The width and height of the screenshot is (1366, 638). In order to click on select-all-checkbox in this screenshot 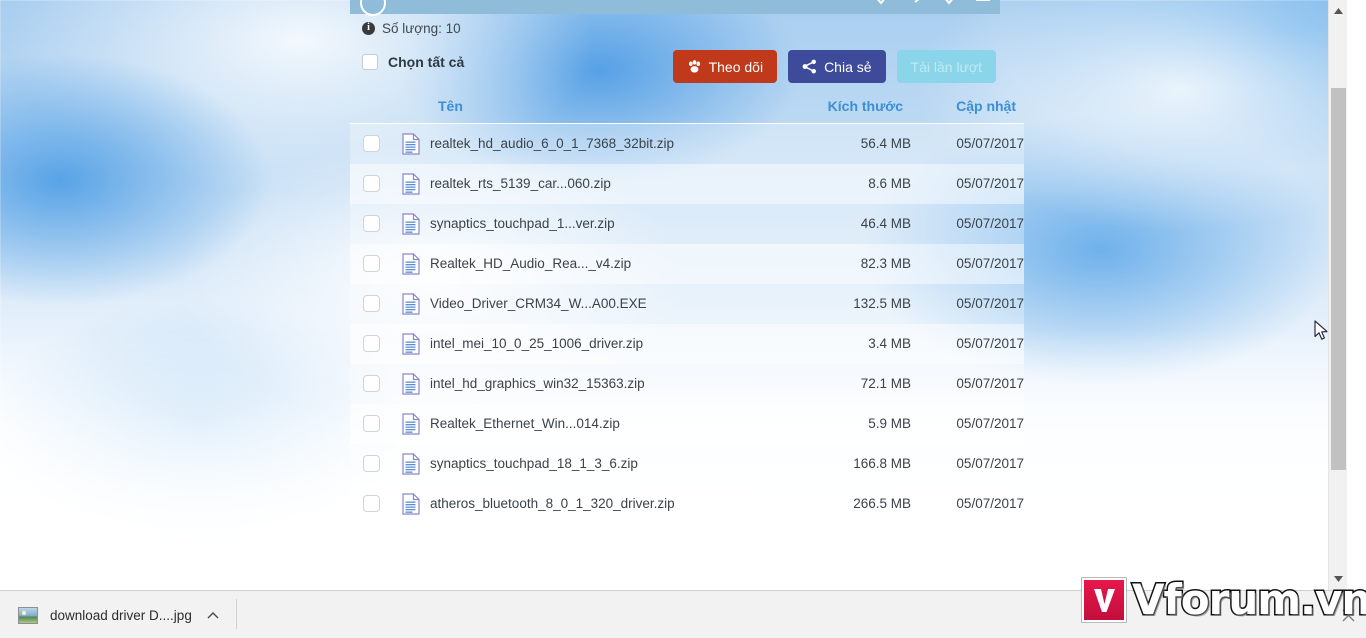, I will do `click(370, 62)`.